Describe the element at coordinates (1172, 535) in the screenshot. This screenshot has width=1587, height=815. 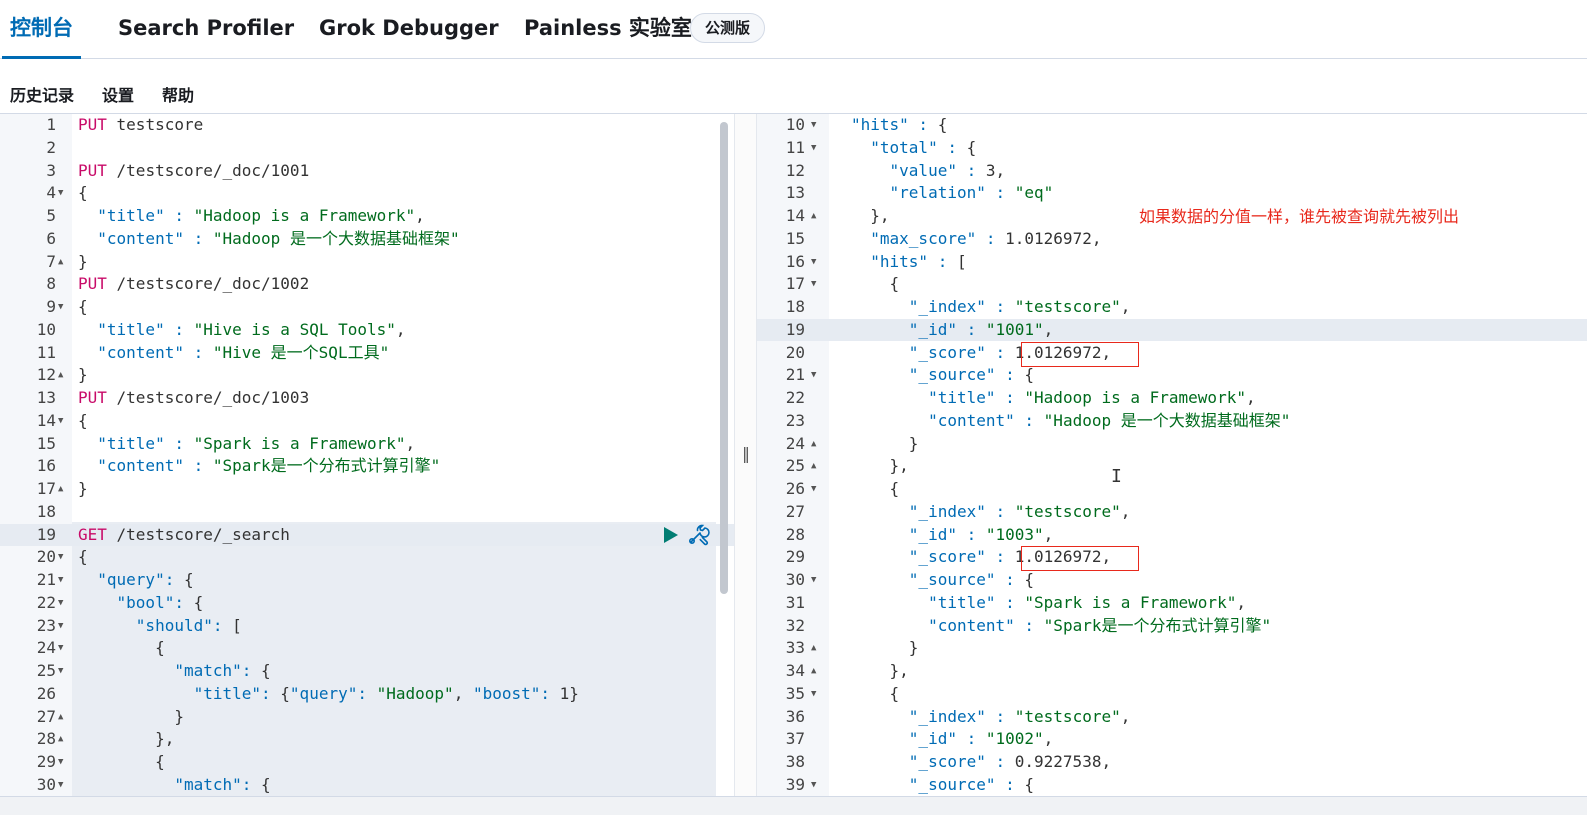
I see `response-line: 28 "_id" : "1003",` at that location.